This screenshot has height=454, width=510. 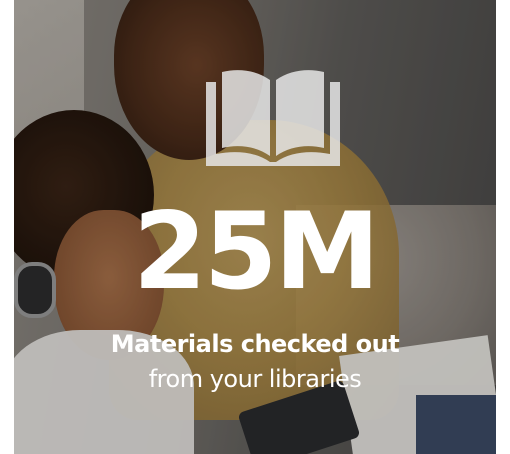 I want to click on stat-subline: from your libraries, so click(x=255, y=379).